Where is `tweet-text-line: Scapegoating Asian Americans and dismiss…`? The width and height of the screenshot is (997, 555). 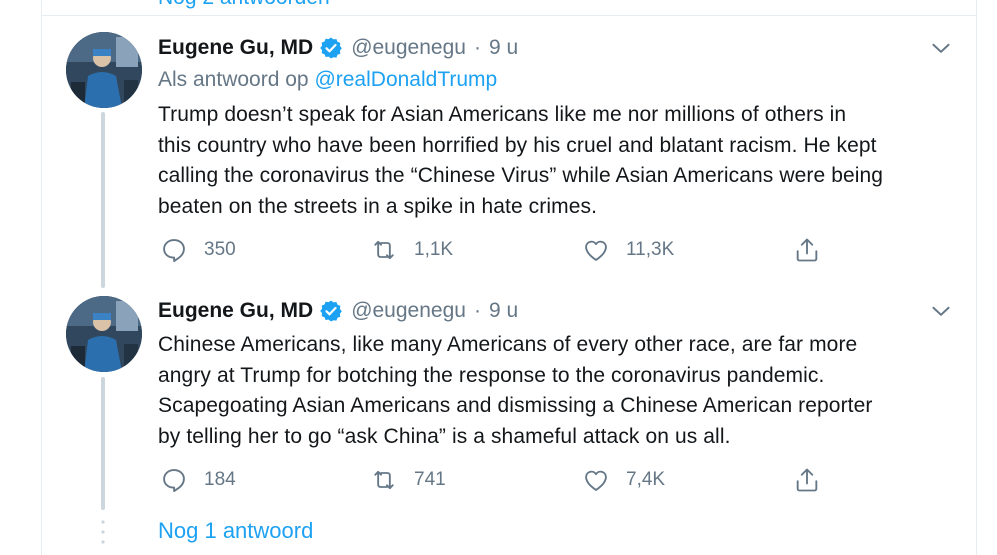
tweet-text-line: Scapegoating Asian Americans and dismiss… is located at coordinates (515, 405).